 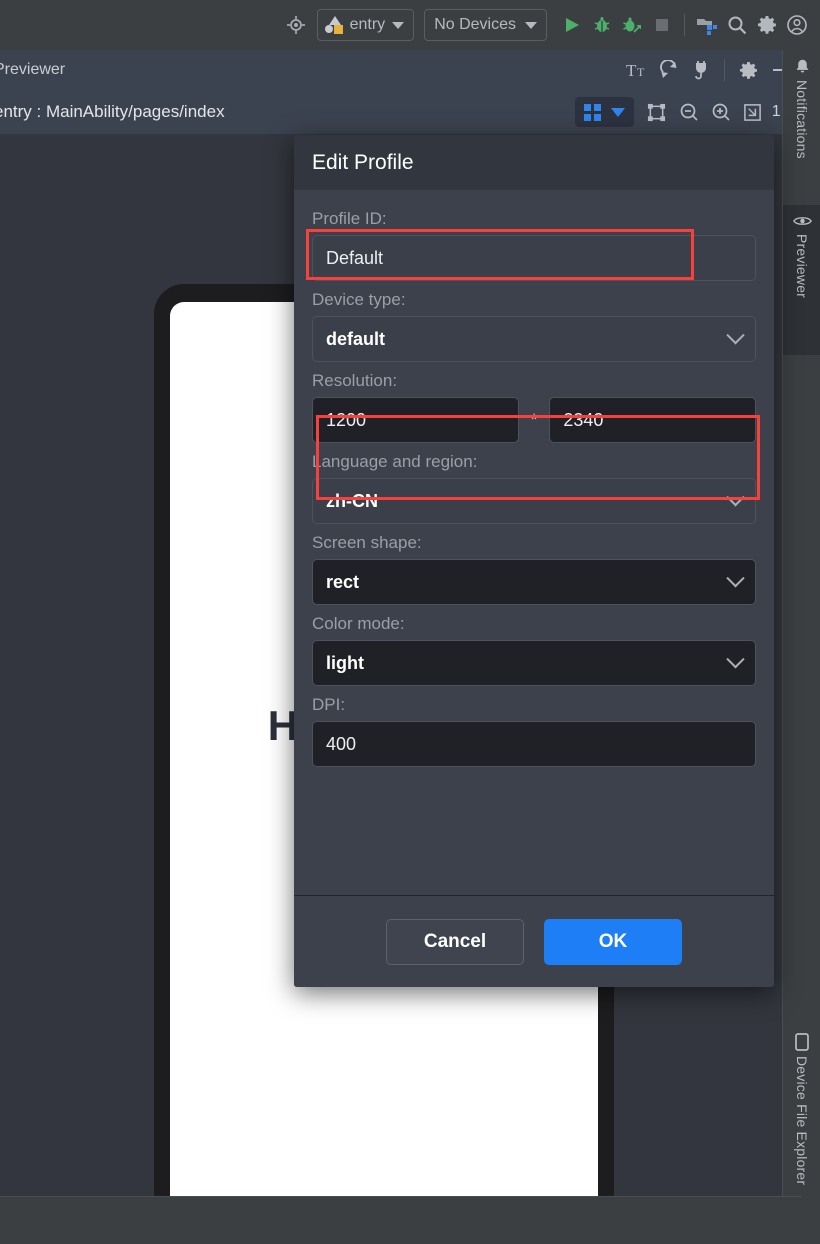 I want to click on dpi-input: 400, so click(x=534, y=744).